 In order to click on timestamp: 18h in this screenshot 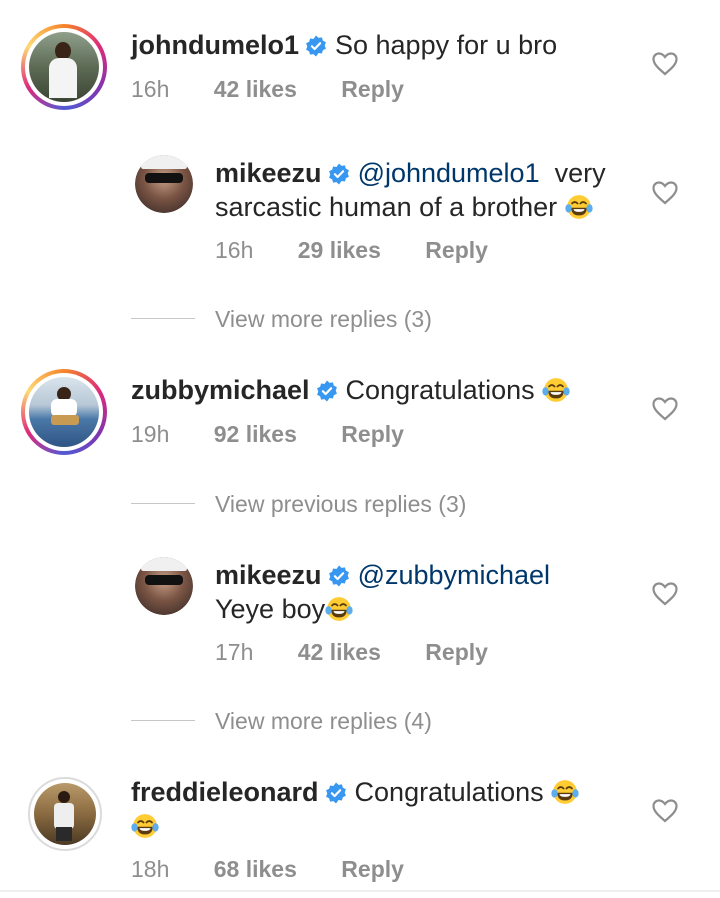, I will do `click(150, 869)`.